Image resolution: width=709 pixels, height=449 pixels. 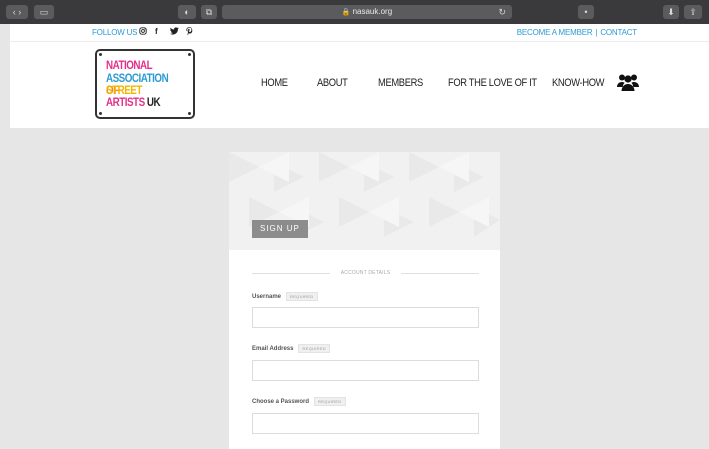 What do you see at coordinates (365, 423) in the screenshot?
I see `password-input` at bounding box center [365, 423].